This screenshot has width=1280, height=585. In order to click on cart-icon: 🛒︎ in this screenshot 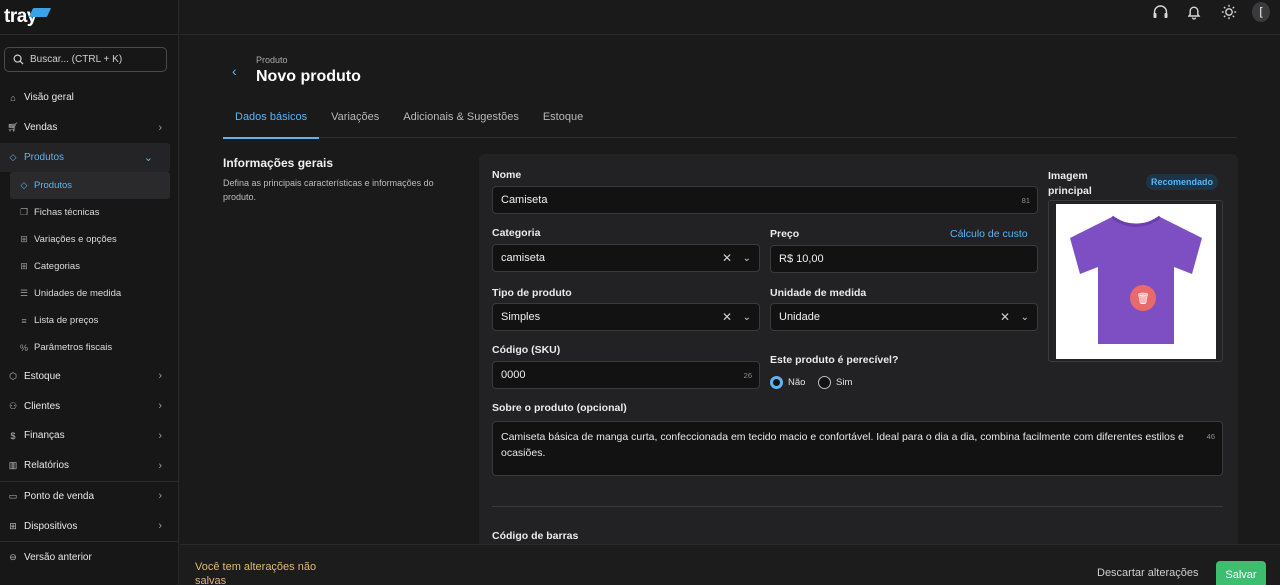, I will do `click(13, 127)`.